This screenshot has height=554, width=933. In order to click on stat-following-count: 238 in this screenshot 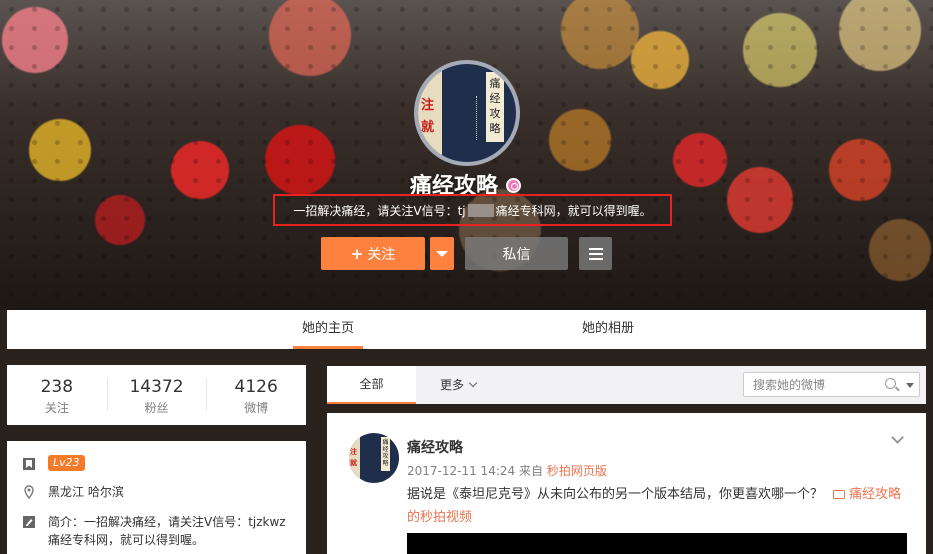, I will do `click(57, 387)`.